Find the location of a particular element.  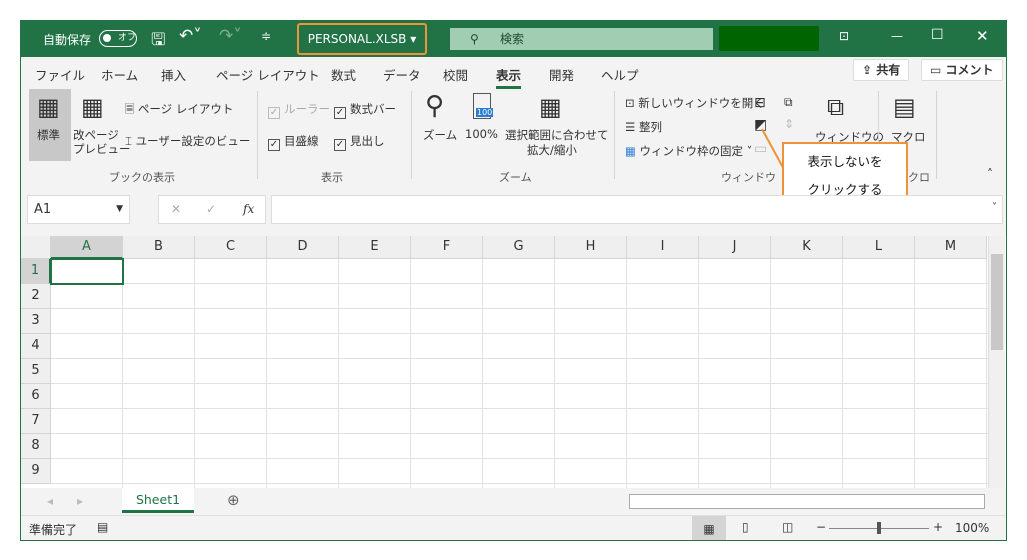

row-header: 1 is located at coordinates (36, 271).